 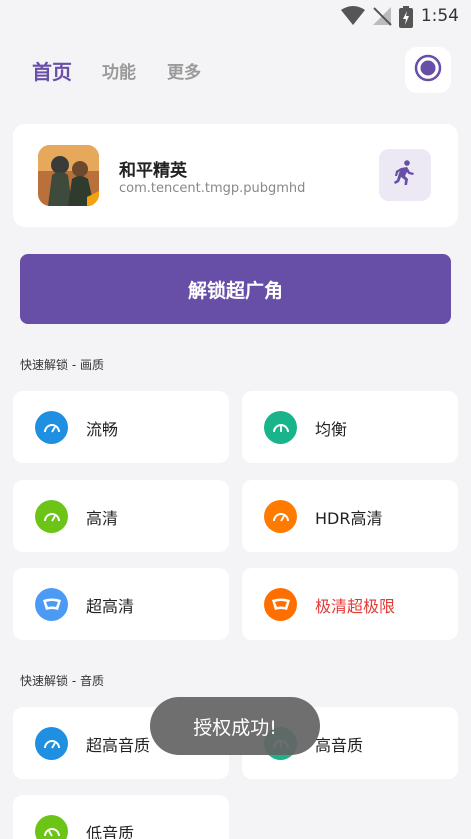 I want to click on status-bar: 1:54, so click(x=235, y=17).